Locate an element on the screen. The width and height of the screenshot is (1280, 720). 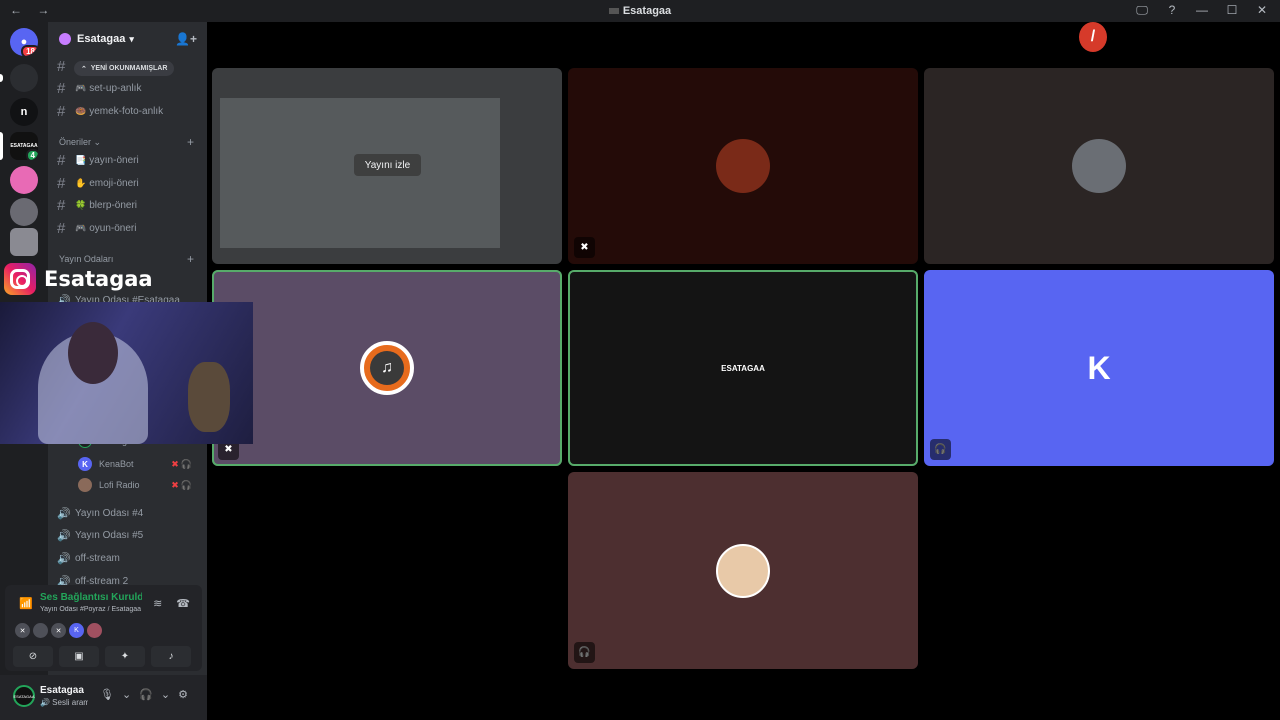
channel-blerp-oneri: # 🍀 blerp-öneri is located at coordinates (128, 205).